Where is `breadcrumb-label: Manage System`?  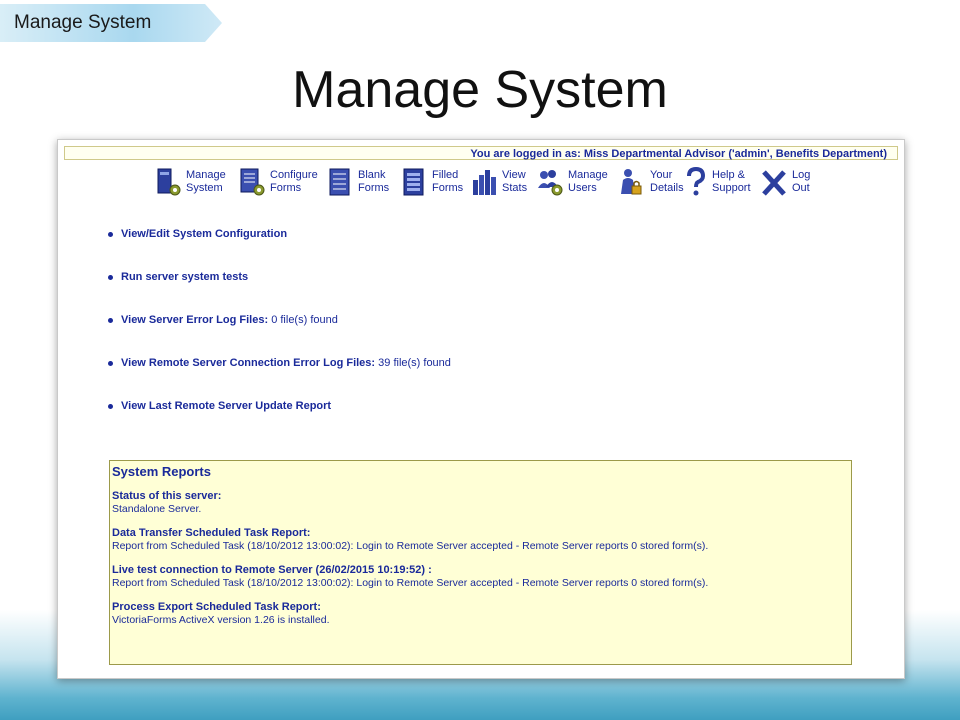
breadcrumb-label: Manage System is located at coordinates (83, 22).